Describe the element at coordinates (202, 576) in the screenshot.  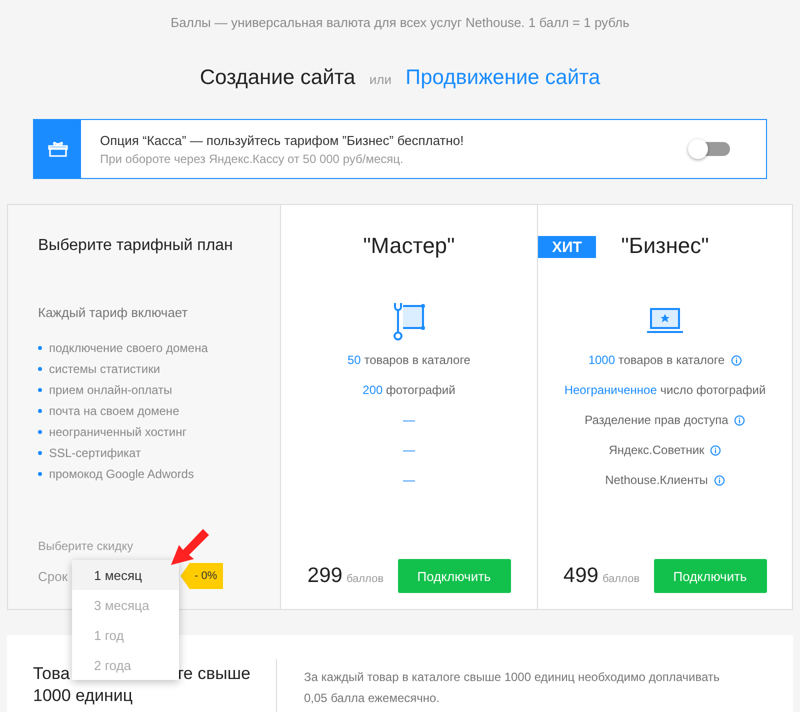
I see `discount-badge: - 0%` at that location.